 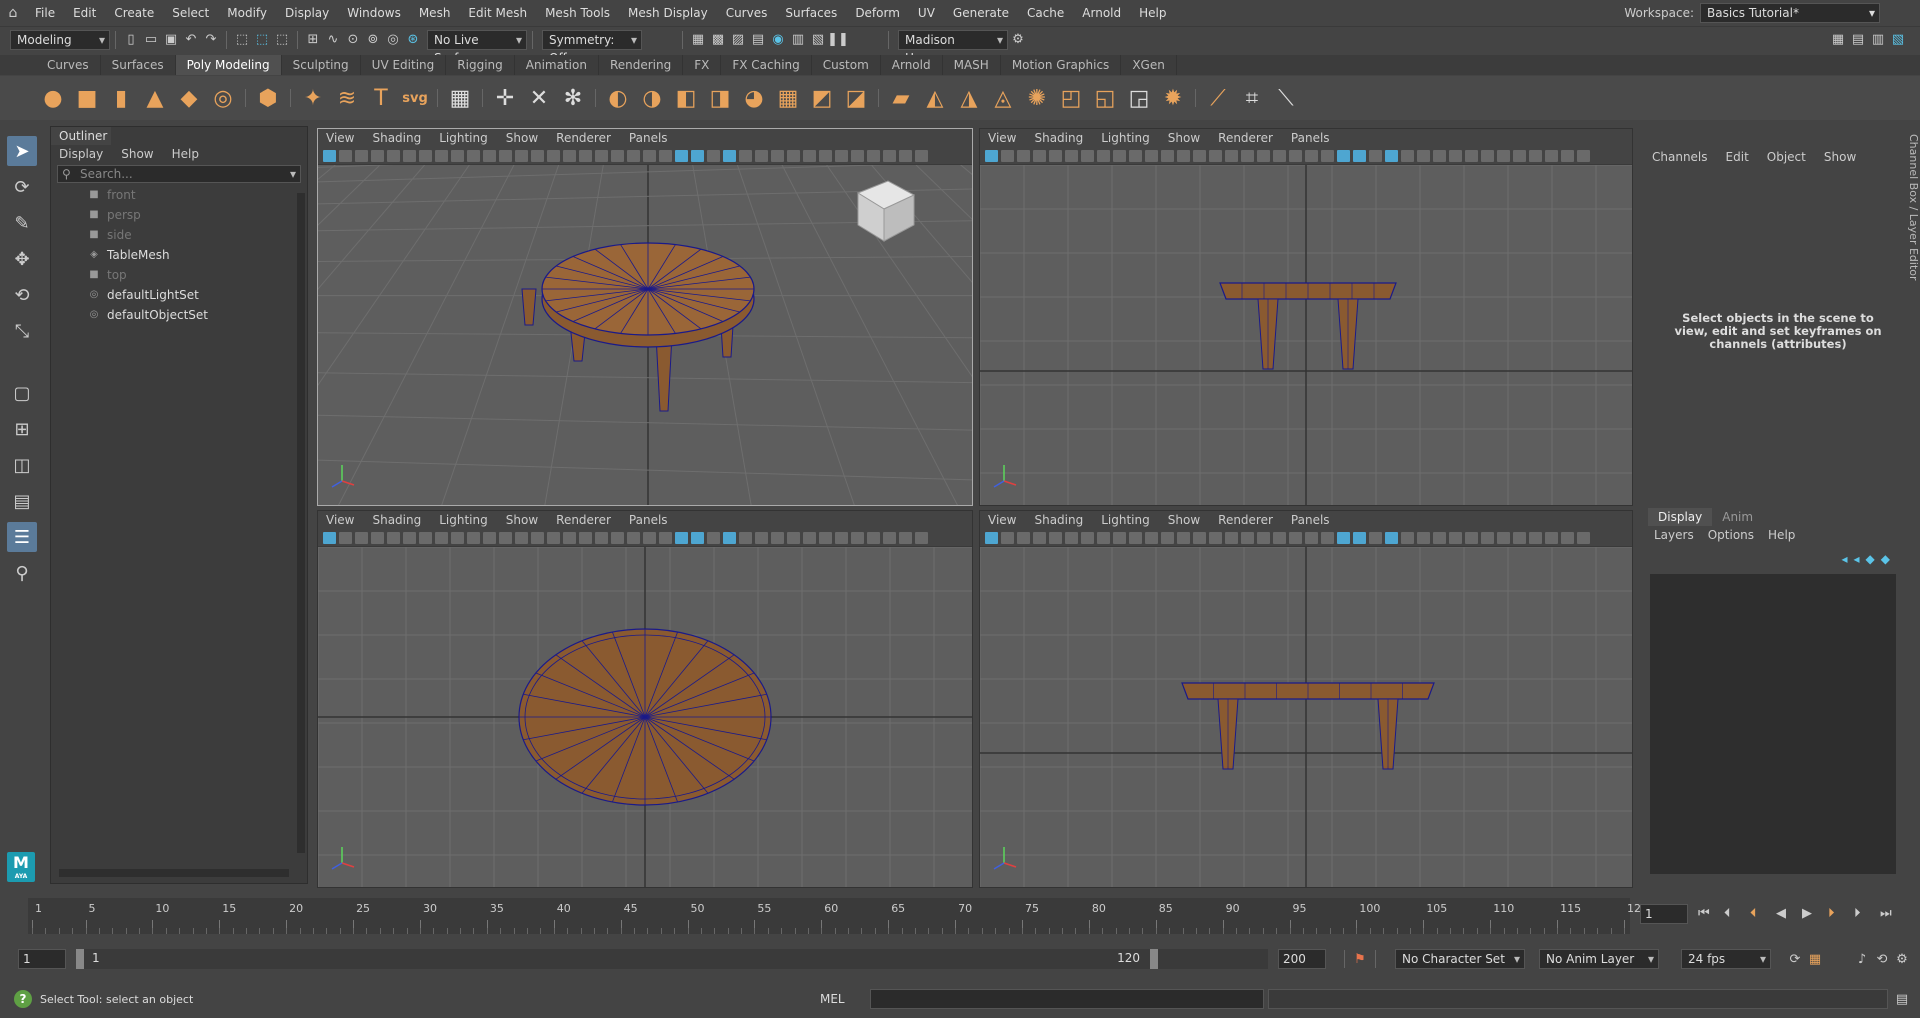 I want to click on table-mesh, so click(x=1308, y=326).